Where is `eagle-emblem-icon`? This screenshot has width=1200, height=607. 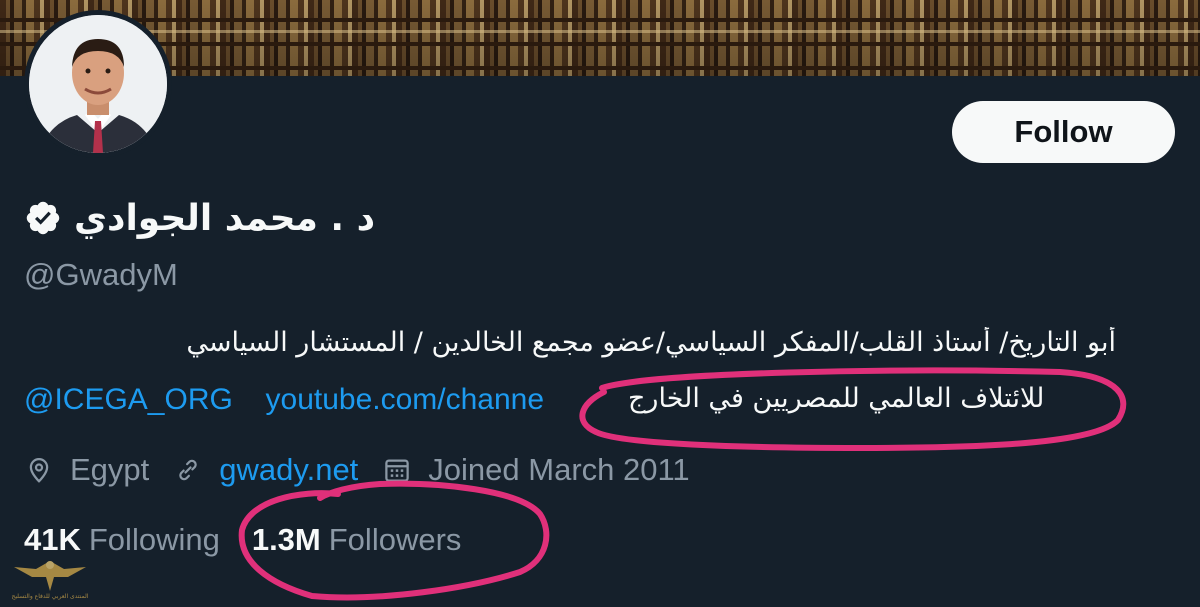
eagle-emblem-icon is located at coordinates (50, 576).